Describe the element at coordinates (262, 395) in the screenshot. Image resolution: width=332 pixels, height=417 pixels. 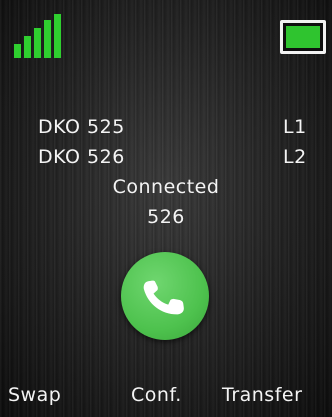
I see `softkey-transfer: Transfer` at that location.